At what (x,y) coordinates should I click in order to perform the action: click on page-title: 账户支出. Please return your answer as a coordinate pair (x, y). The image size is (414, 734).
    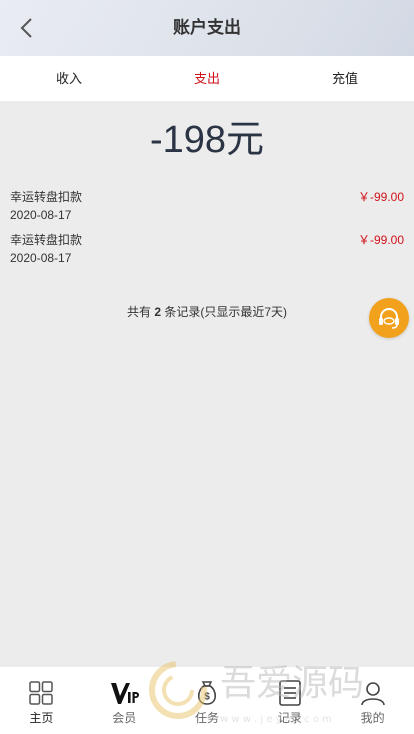
    Looking at the image, I should click on (207, 27).